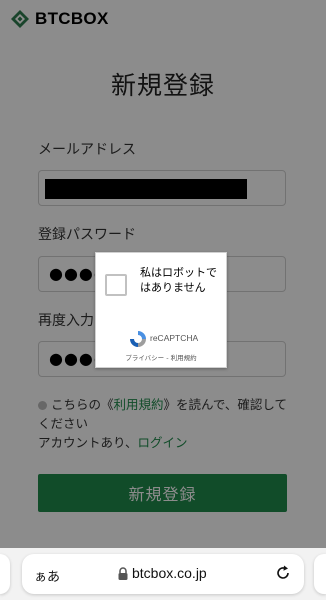 The width and height of the screenshot is (326, 600). I want to click on browser-toolbar: ぁあ btcbox.co.jp, so click(163, 574).